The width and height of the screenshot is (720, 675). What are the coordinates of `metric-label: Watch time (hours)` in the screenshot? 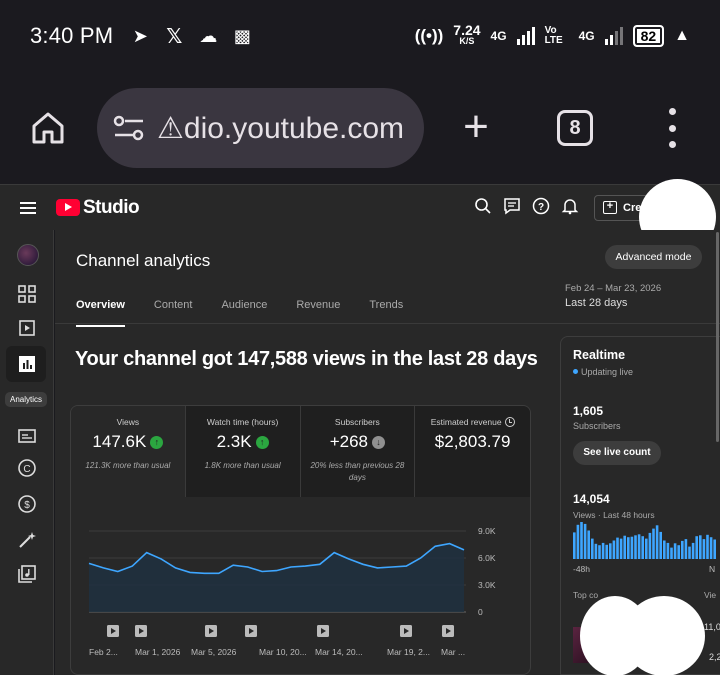 It's located at (242, 422).